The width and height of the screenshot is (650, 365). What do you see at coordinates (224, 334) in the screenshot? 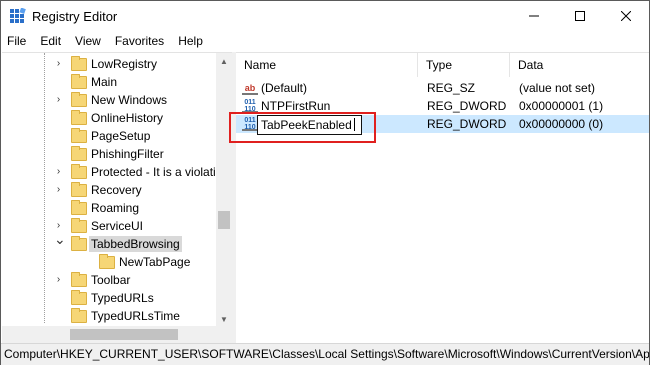
I see `scroll-corner` at bounding box center [224, 334].